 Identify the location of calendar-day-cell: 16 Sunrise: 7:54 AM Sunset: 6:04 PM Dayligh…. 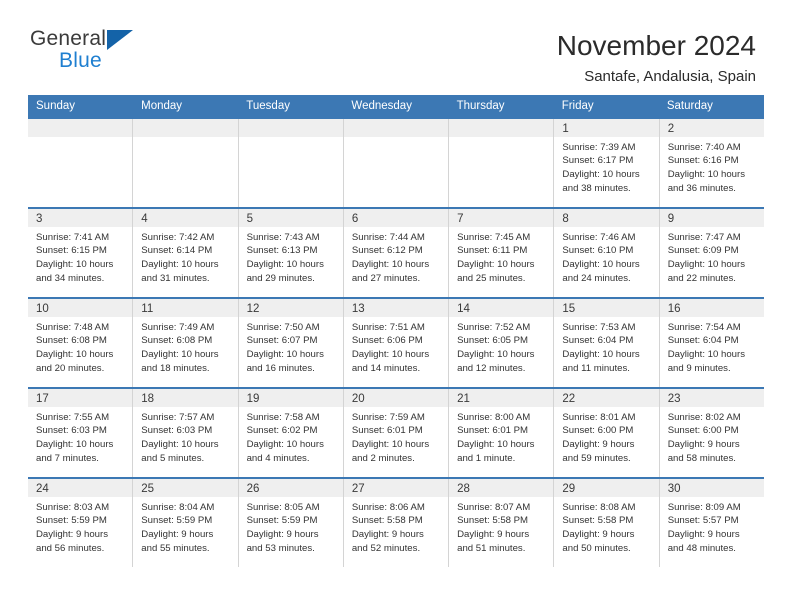
(711, 342).